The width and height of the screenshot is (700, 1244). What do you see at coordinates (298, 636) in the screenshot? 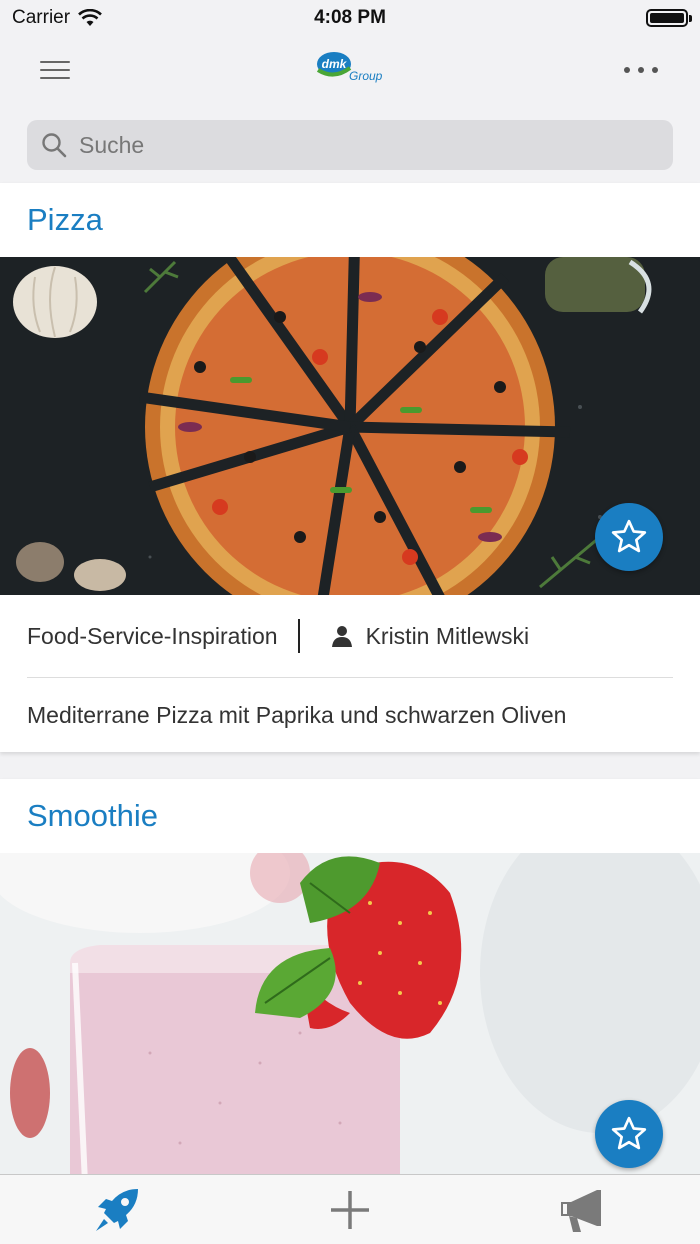
I see `meta-separator` at bounding box center [298, 636].